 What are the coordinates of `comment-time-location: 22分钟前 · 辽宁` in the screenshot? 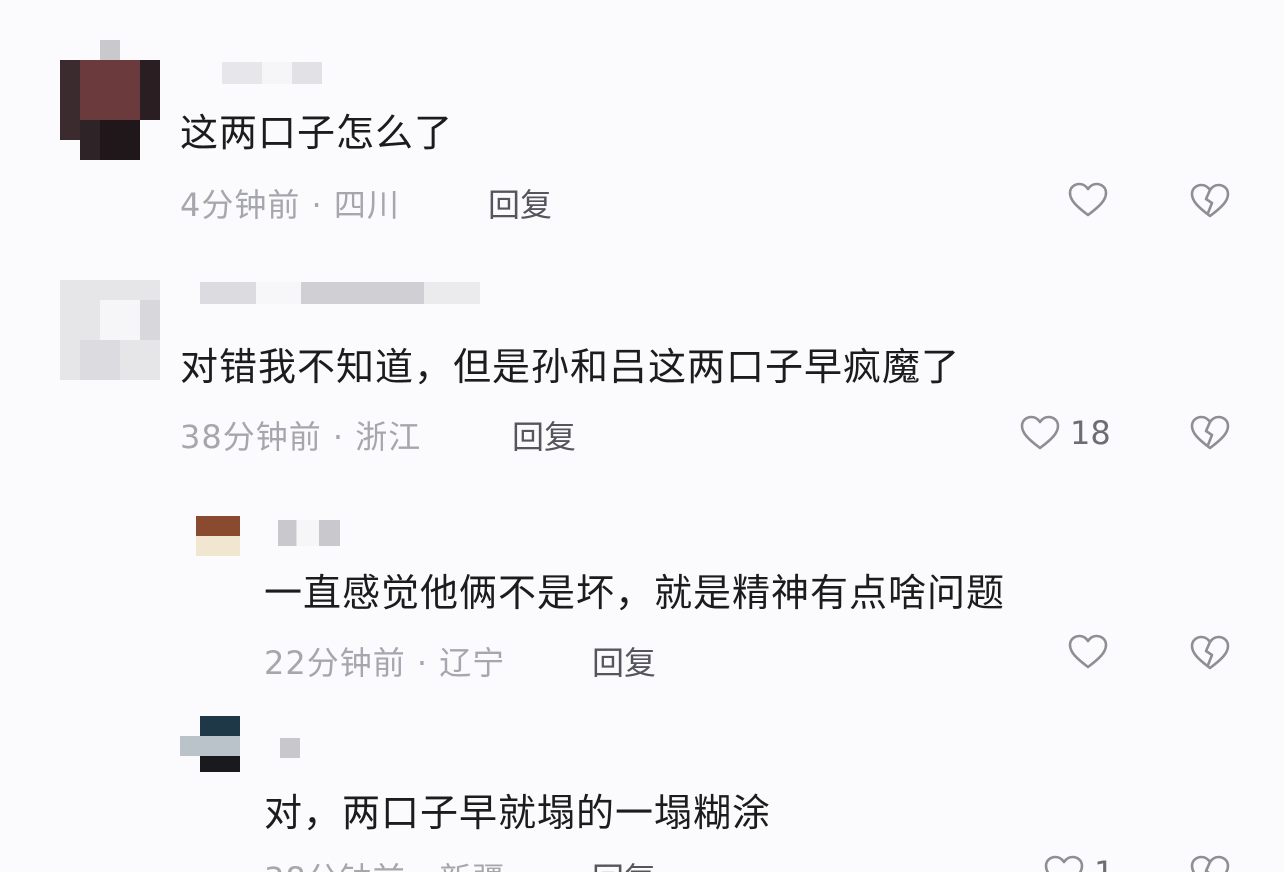 It's located at (385, 663).